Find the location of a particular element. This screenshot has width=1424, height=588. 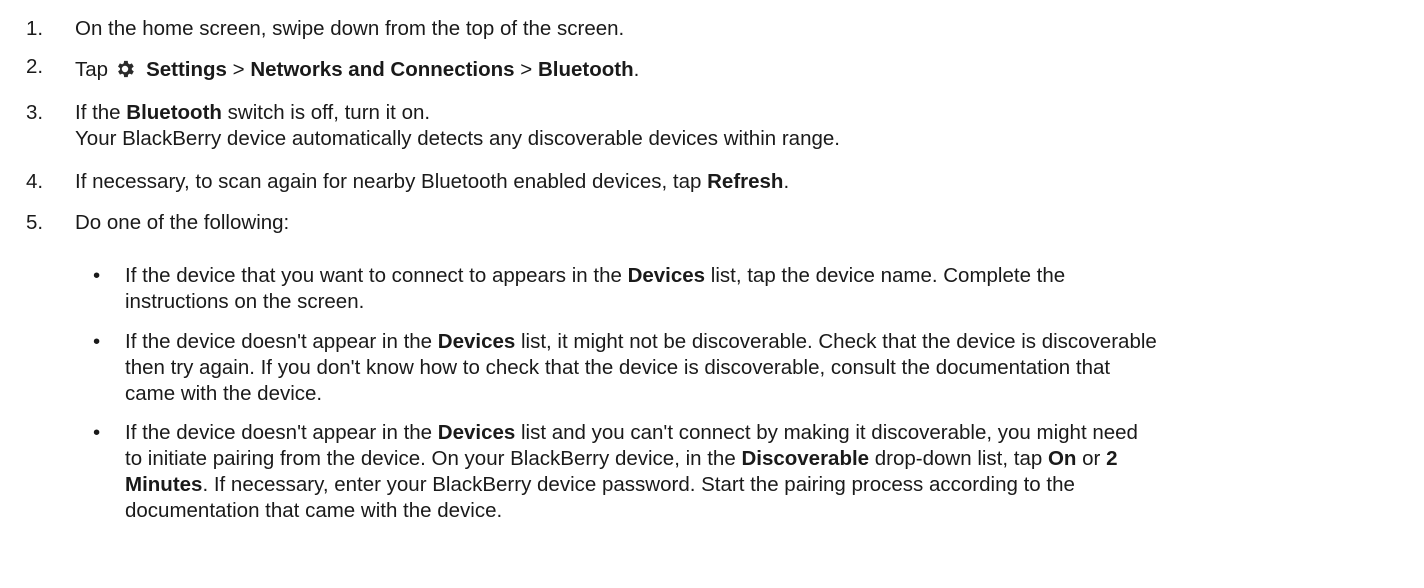

step-number: 1. is located at coordinates (35, 28).